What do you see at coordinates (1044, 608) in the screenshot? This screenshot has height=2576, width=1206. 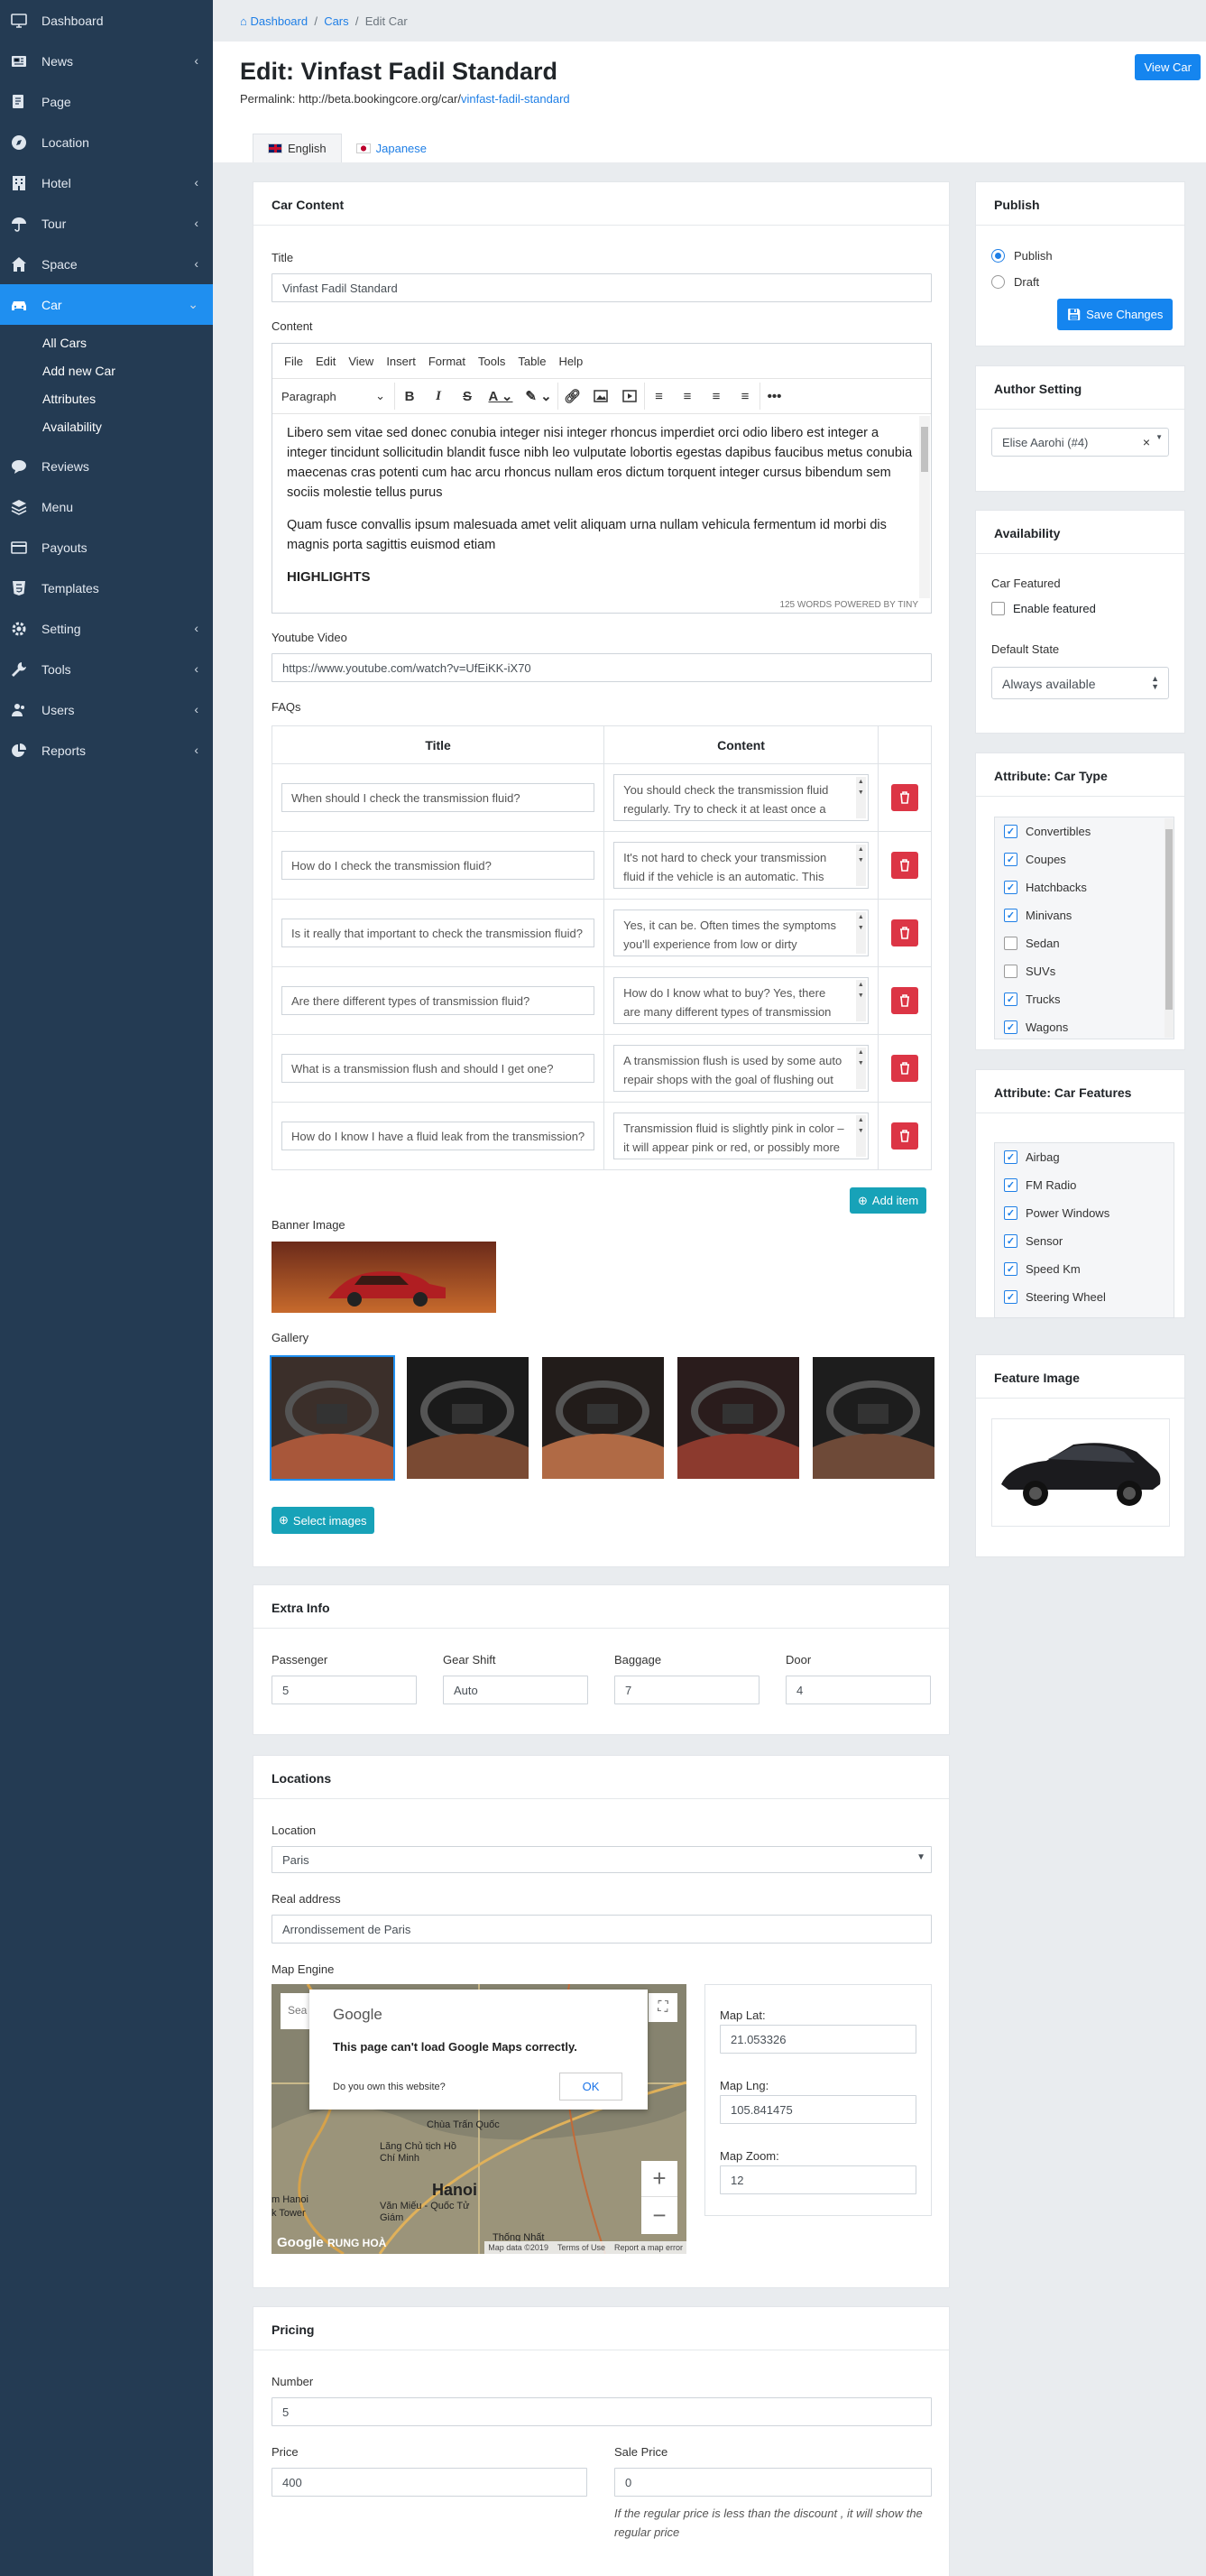 I see `enable-featured: Enable featured` at bounding box center [1044, 608].